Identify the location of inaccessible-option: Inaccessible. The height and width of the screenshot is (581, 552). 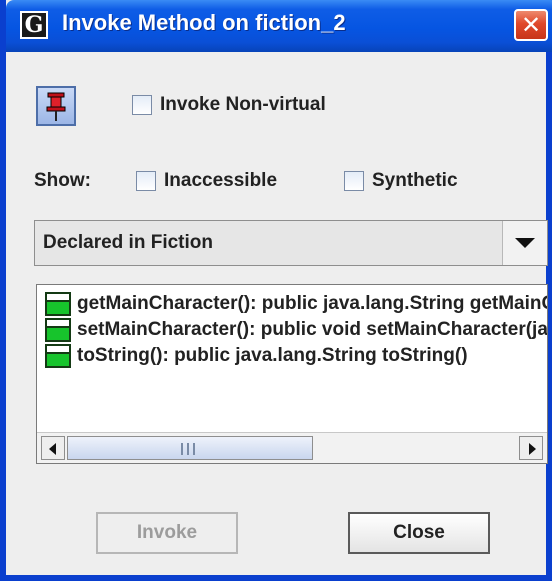
(206, 181).